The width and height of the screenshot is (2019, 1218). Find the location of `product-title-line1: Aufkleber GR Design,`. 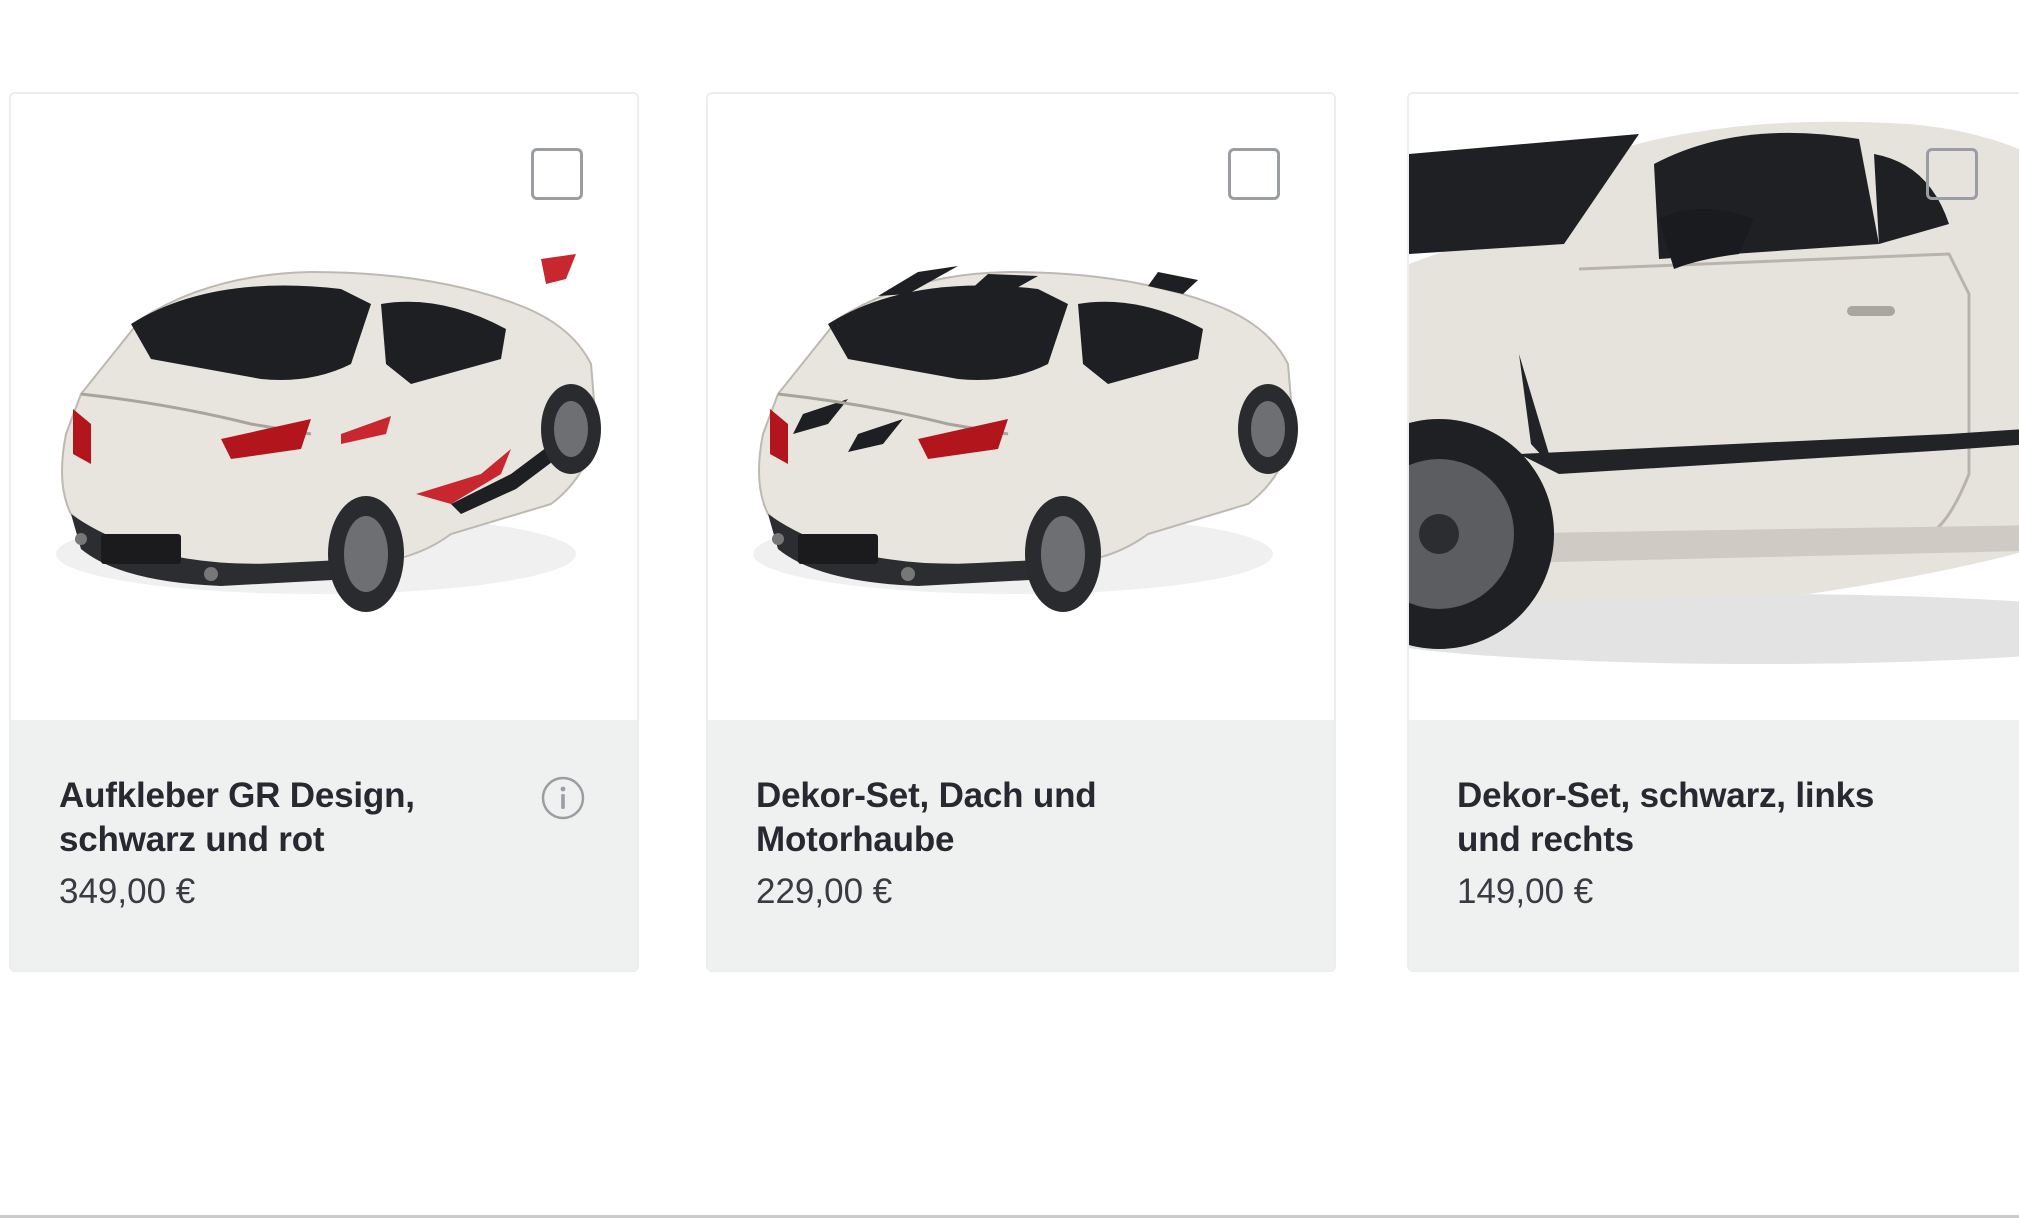

product-title-line1: Aufkleber GR Design, is located at coordinates (237, 795).